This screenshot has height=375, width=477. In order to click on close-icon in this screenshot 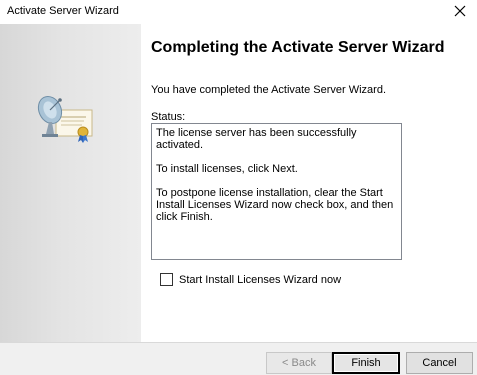, I will do `click(460, 12)`.